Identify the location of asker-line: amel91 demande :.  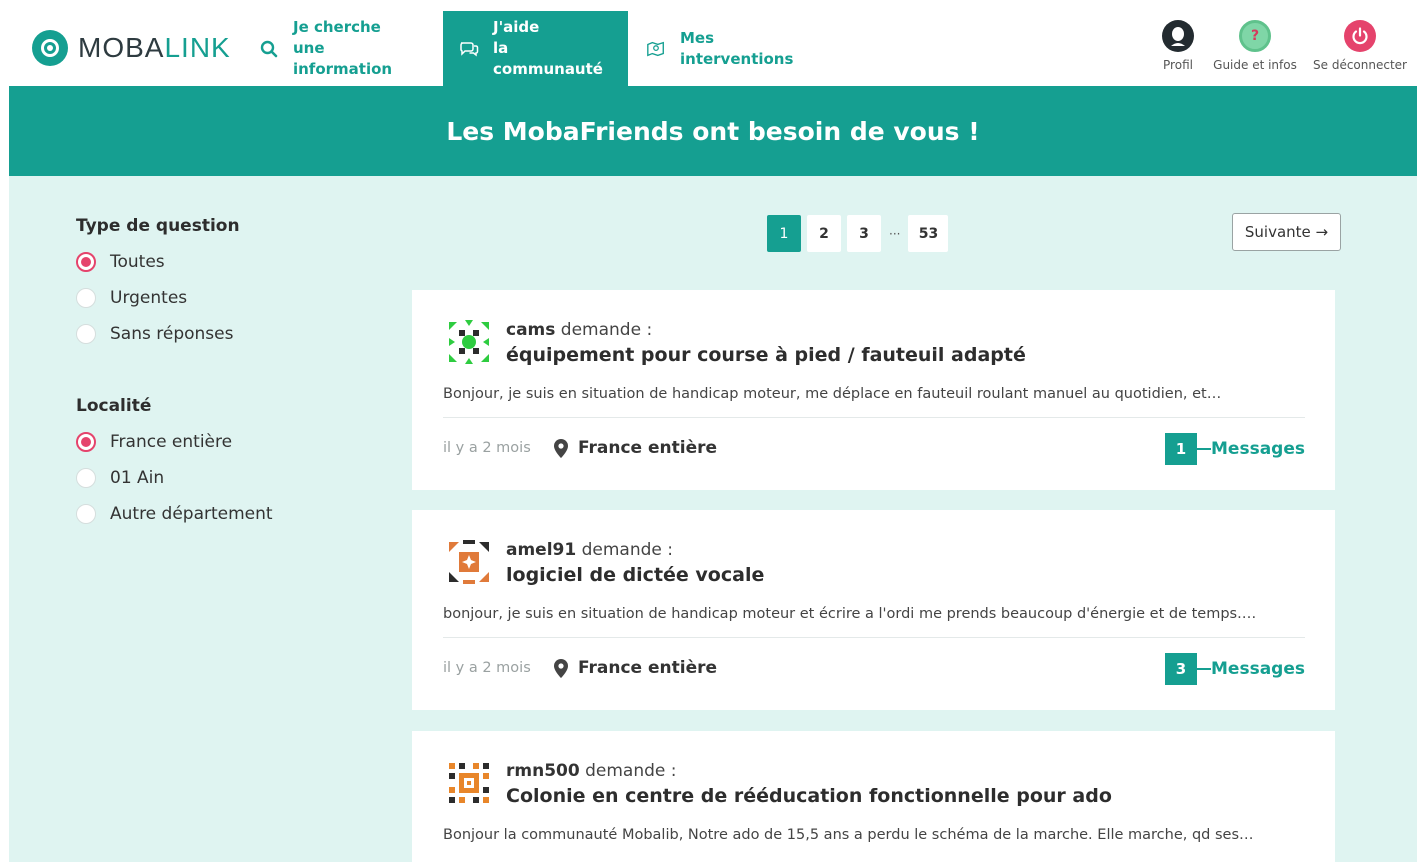
(589, 550).